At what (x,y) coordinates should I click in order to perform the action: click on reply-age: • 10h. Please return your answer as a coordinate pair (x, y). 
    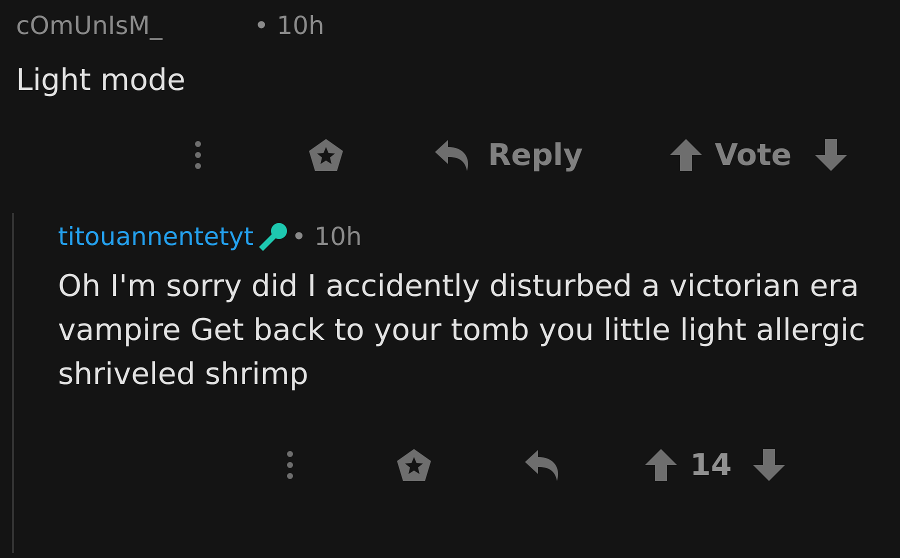
    Looking at the image, I should click on (327, 237).